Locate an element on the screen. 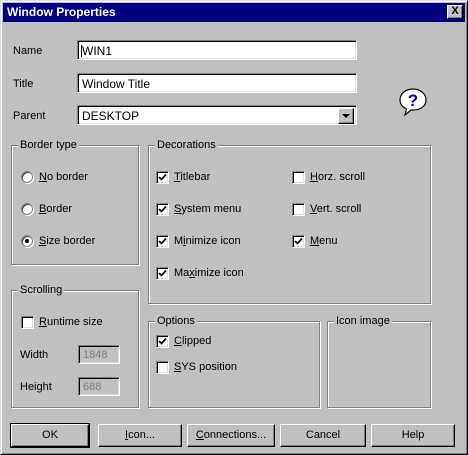  radio-selected-dot is located at coordinates (27, 241).